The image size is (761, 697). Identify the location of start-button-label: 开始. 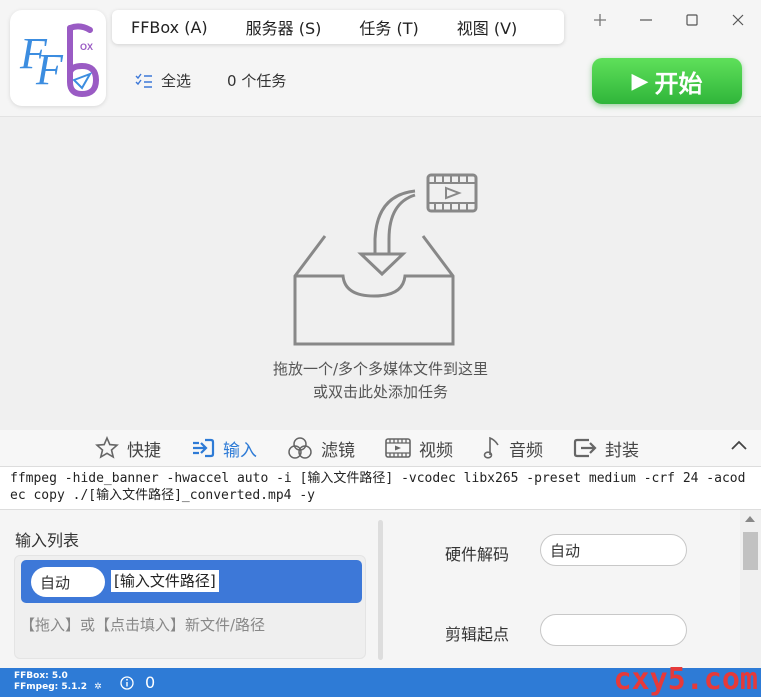
(678, 83).